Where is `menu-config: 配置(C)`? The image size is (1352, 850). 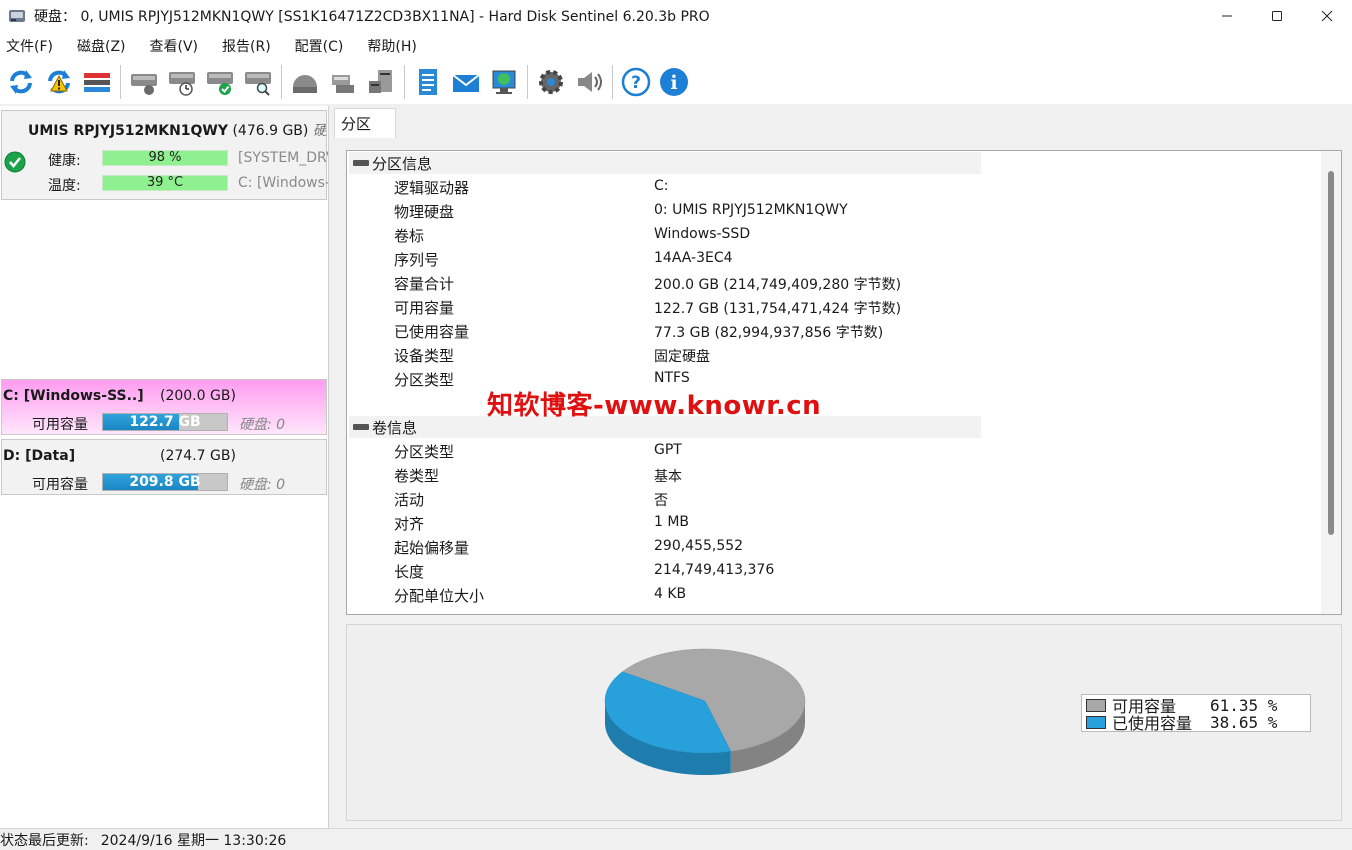
menu-config: 配置(C) is located at coordinates (319, 46).